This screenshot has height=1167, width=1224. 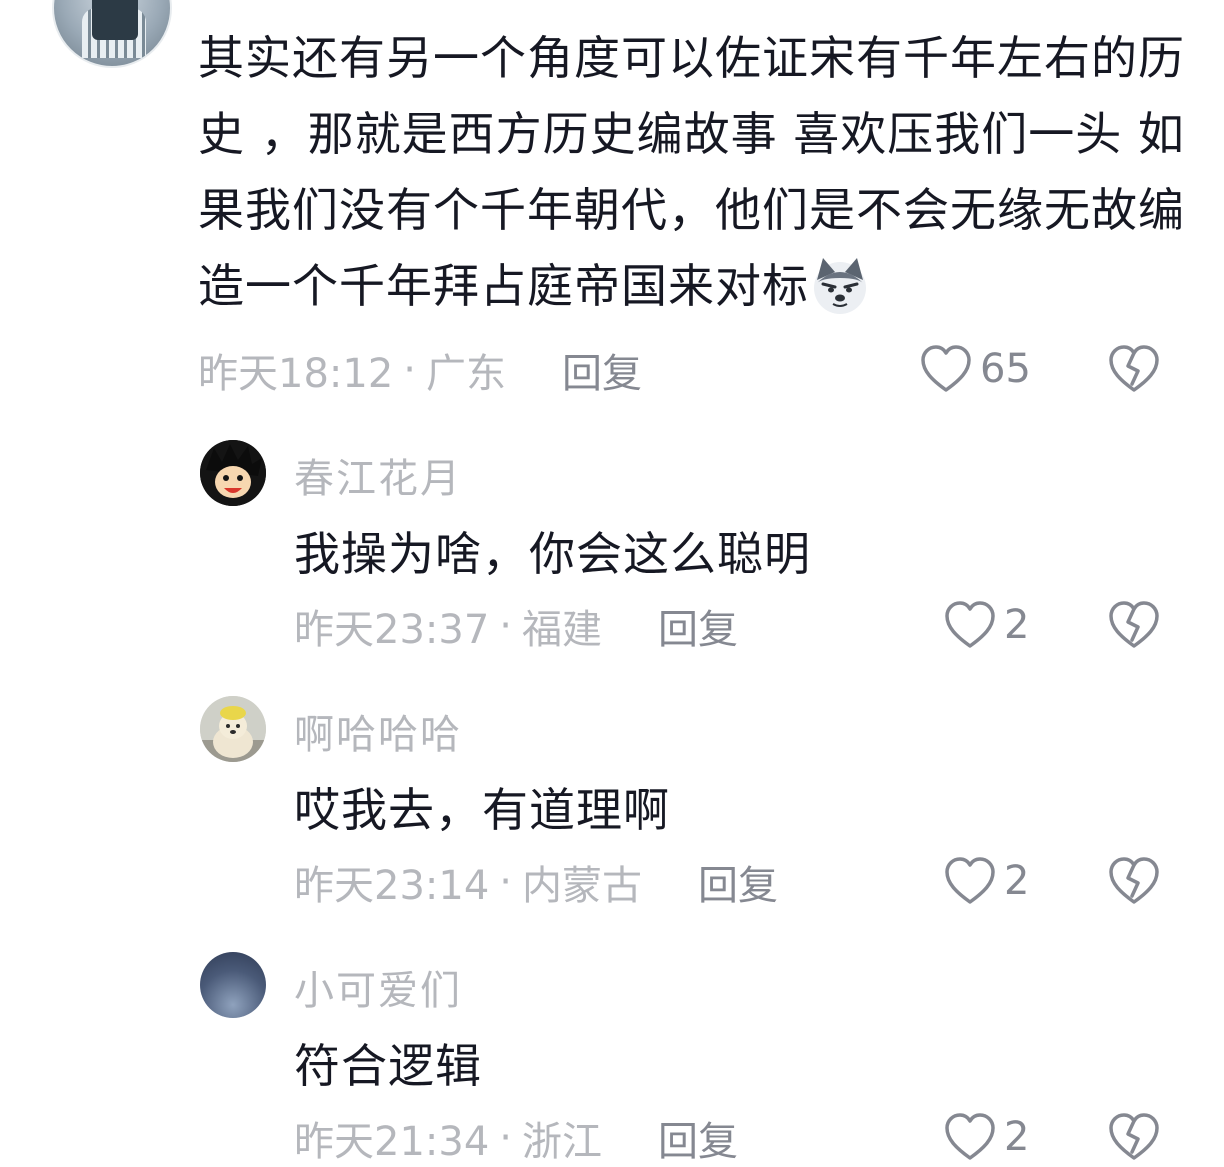 What do you see at coordinates (516, 1138) in the screenshot?
I see `reply-meta: 昨天21:34 · 浙江 回复` at bounding box center [516, 1138].